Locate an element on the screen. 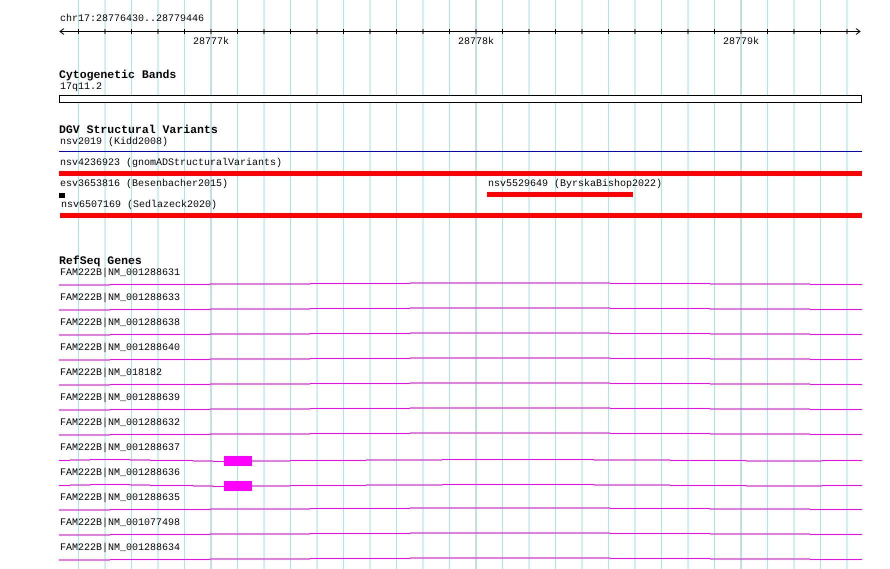 The width and height of the screenshot is (890, 569). transcript-label: FAM222B|NM_001288634 is located at coordinates (119, 549).